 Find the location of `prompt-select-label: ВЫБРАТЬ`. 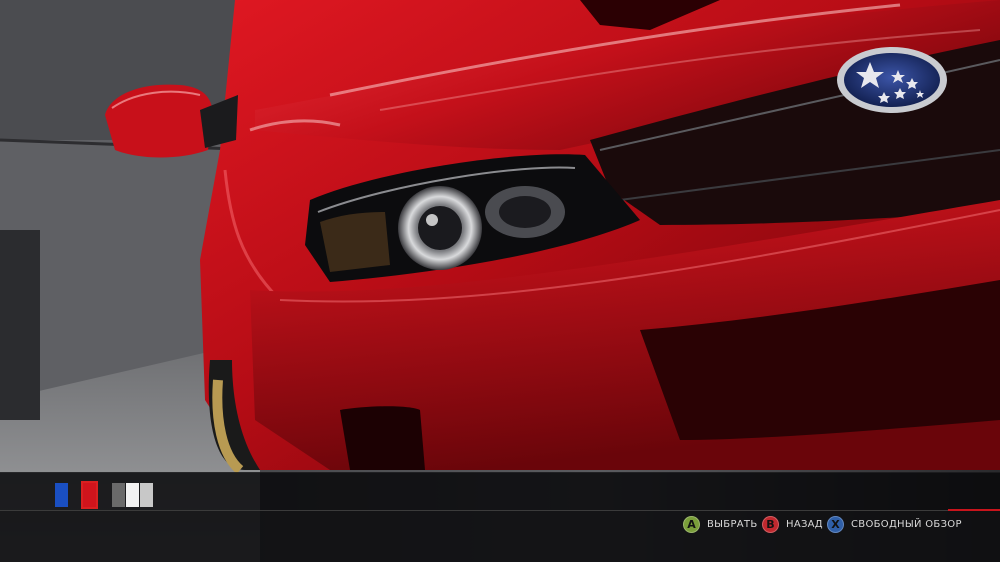

prompt-select-label: ВЫБРАТЬ is located at coordinates (732, 524).